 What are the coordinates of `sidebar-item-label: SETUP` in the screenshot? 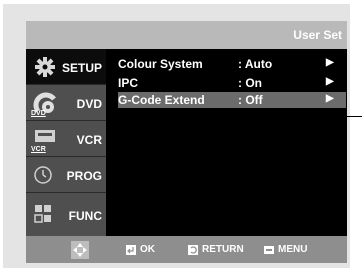 It's located at (81, 68).